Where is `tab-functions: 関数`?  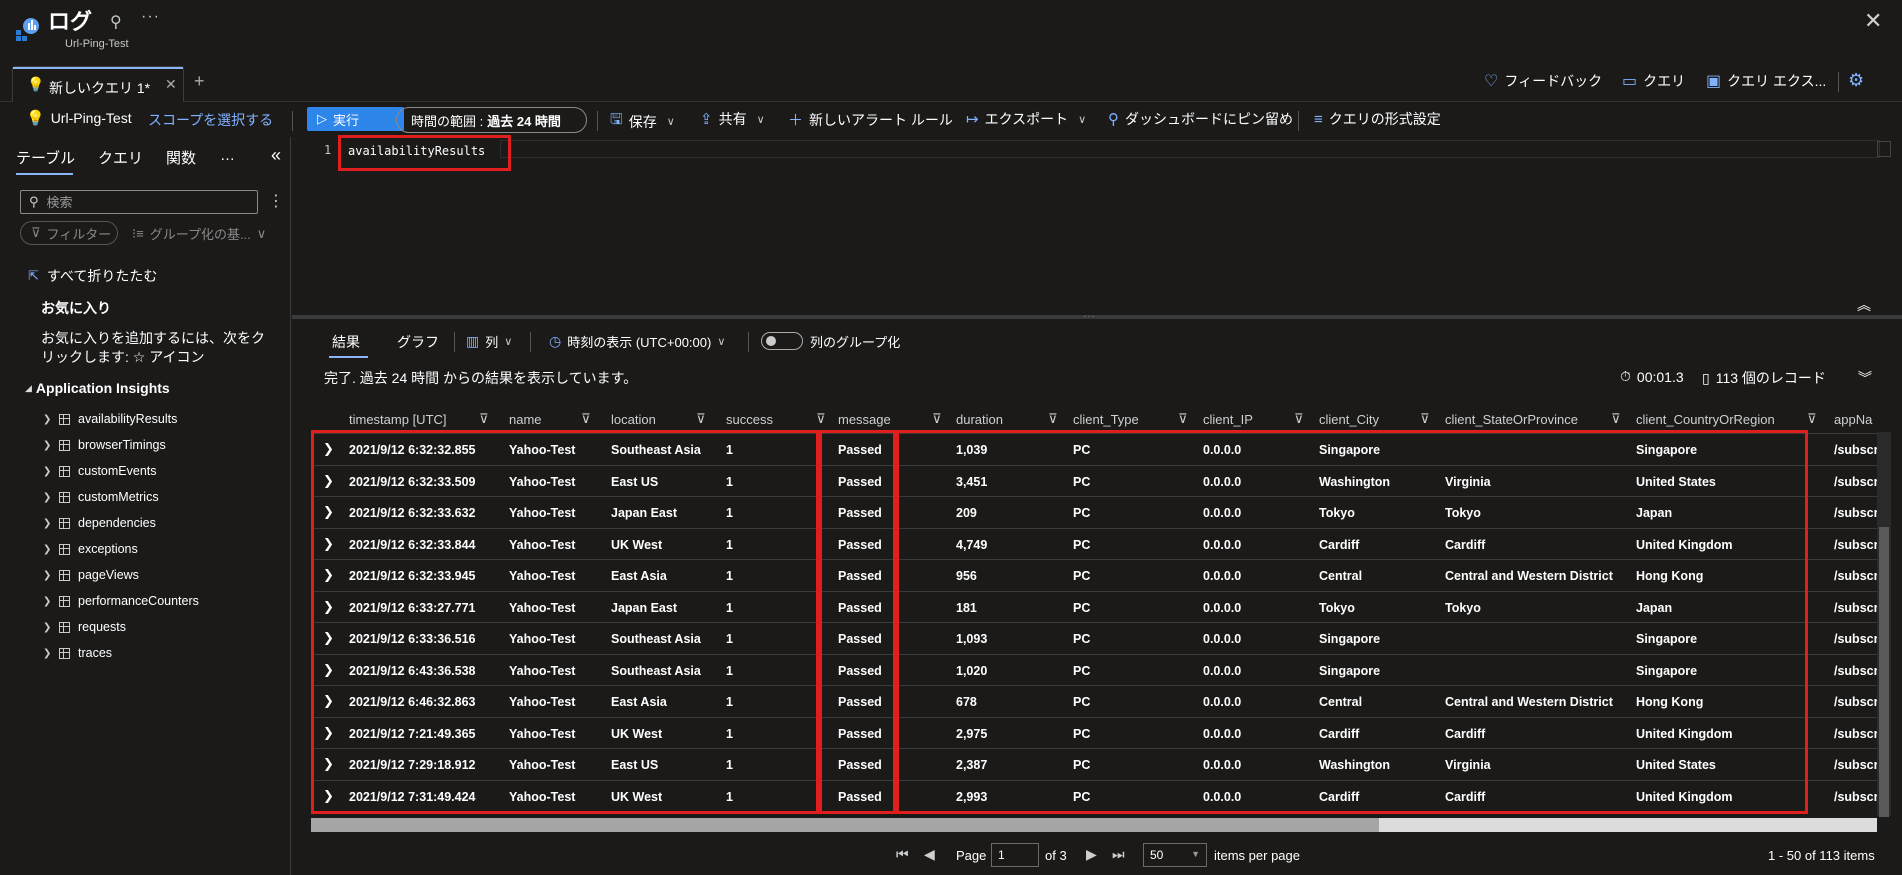
tab-functions: 関数 is located at coordinates (181, 157).